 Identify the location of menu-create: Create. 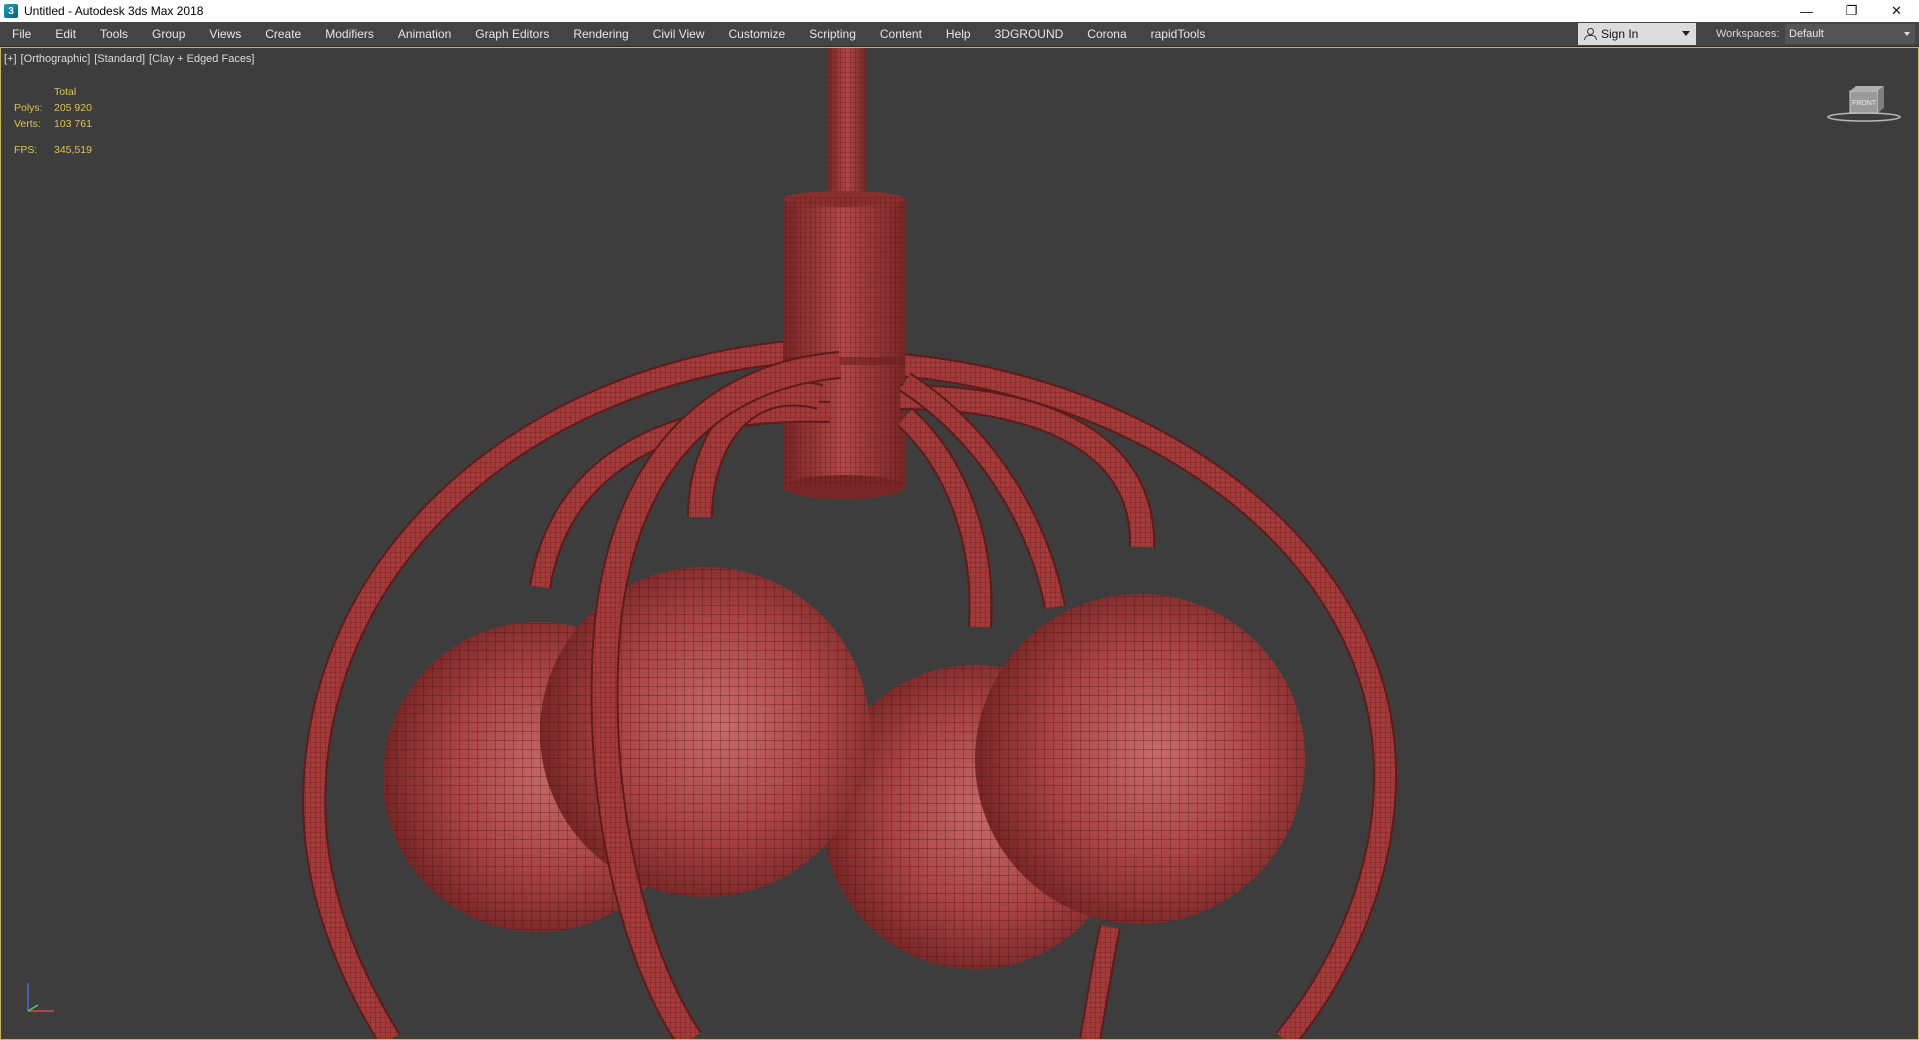
(283, 34).